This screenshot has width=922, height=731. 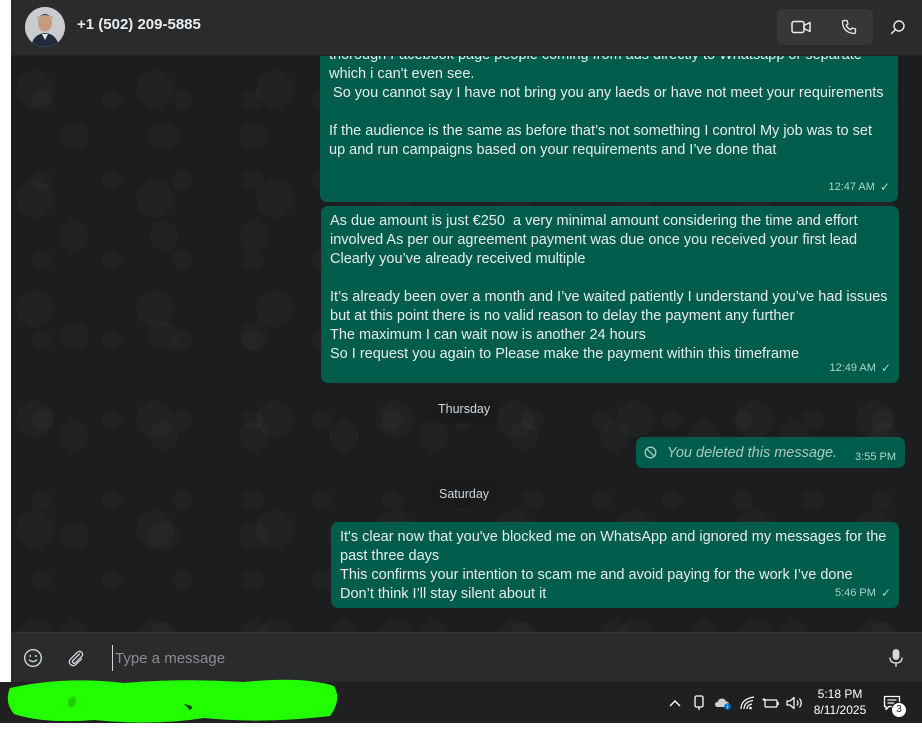 What do you see at coordinates (840, 710) in the screenshot?
I see `clock-date: 8/11/2025` at bounding box center [840, 710].